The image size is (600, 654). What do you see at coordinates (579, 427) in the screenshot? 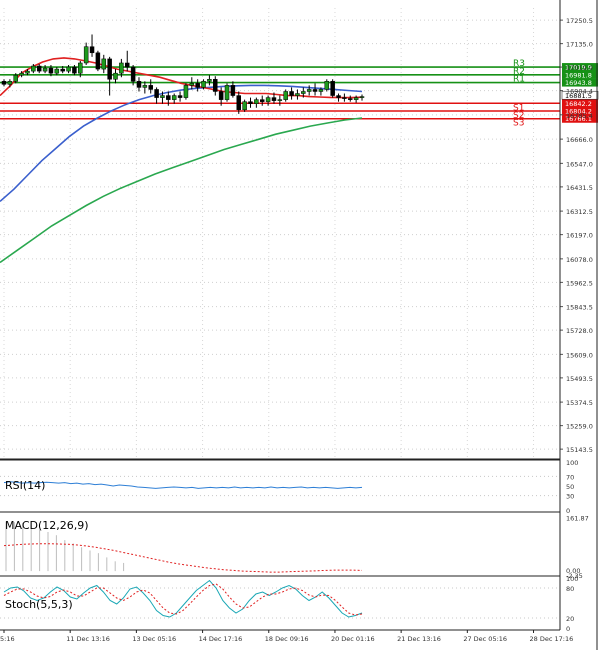
I see `price-tick-label: 15259.0` at bounding box center [579, 427].